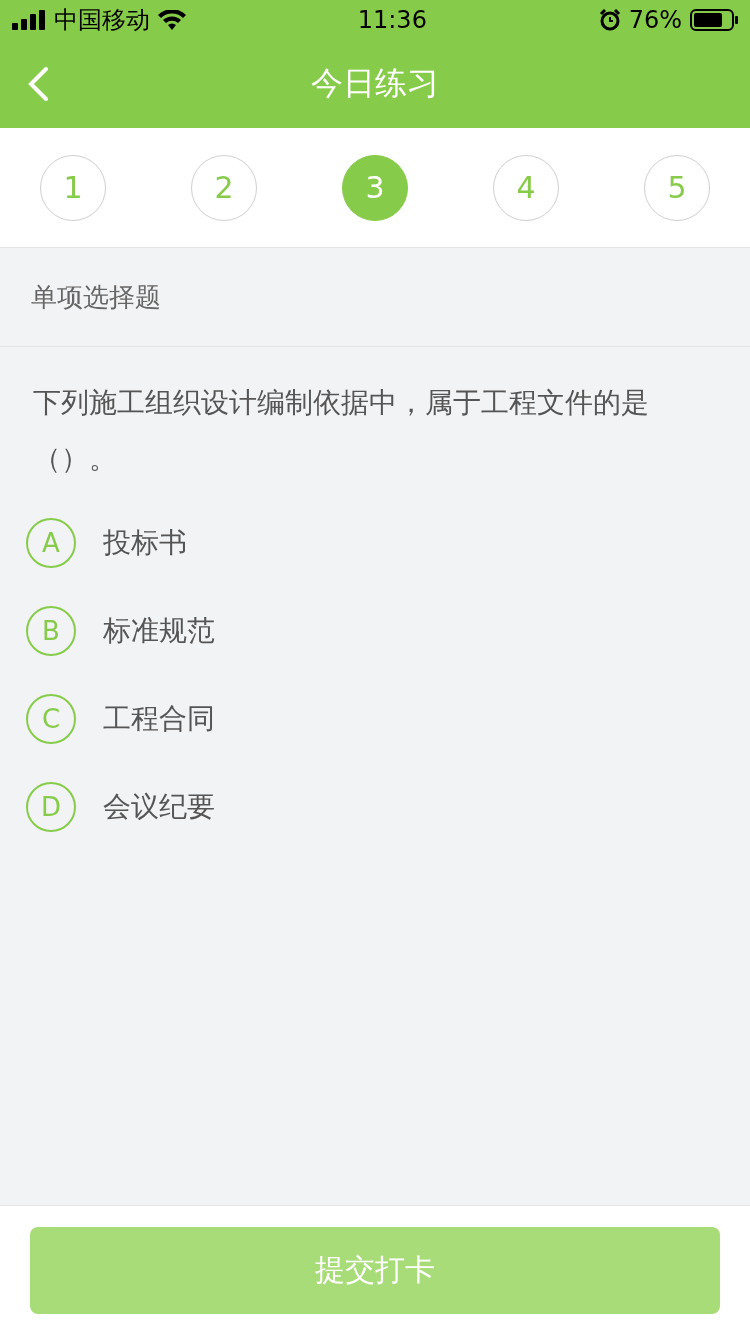 This screenshot has width=750, height=1334. What do you see at coordinates (73, 187) in the screenshot?
I see `question-number-tab: 1` at bounding box center [73, 187].